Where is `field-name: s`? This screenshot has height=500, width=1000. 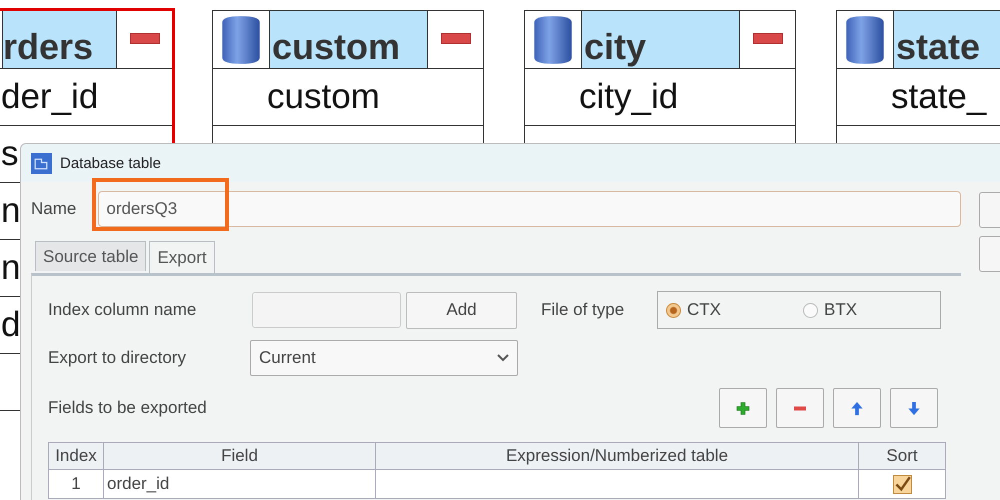
field-name: s is located at coordinates (9, 154).